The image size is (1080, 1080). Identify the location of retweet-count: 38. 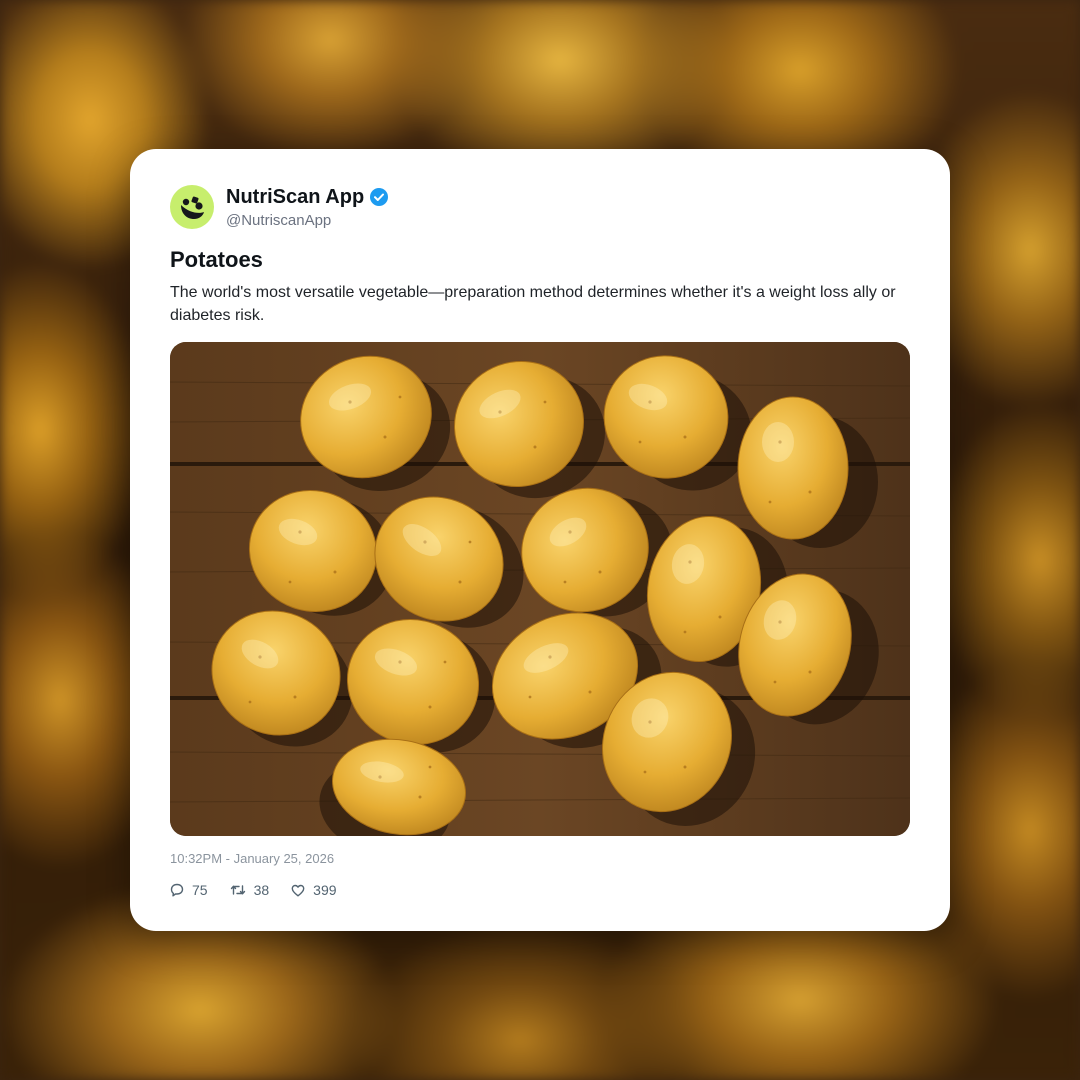
(261, 890).